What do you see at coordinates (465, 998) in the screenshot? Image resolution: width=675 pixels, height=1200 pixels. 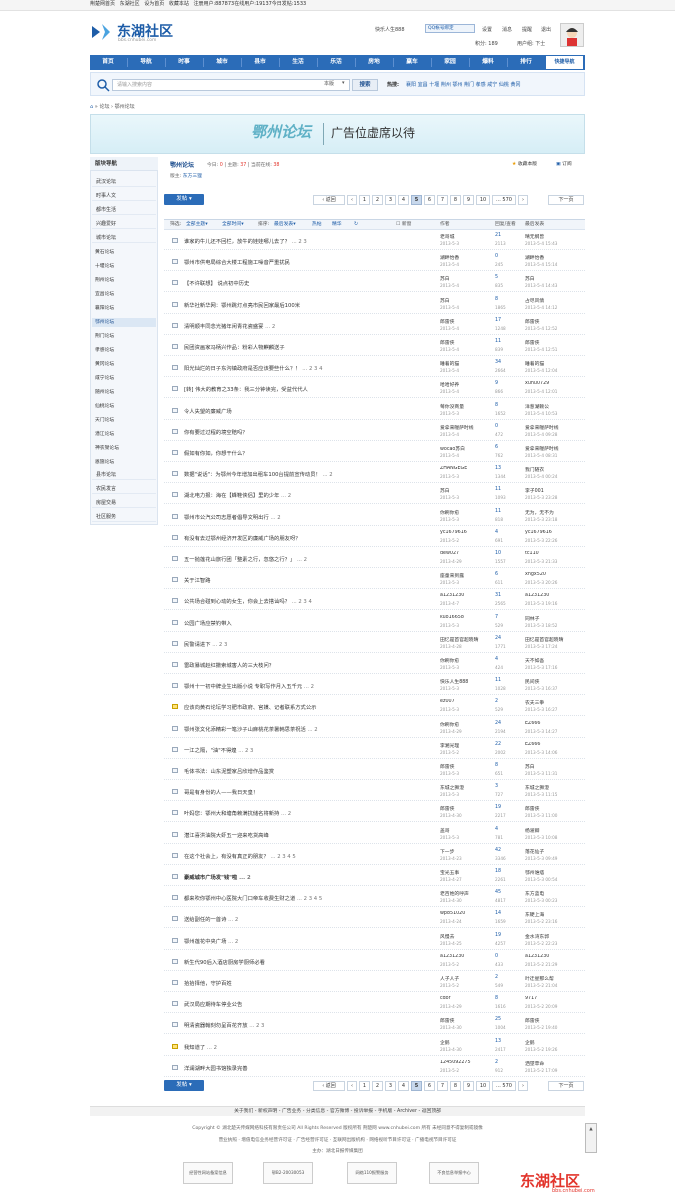 I see `thread-author: cdor` at bounding box center [465, 998].